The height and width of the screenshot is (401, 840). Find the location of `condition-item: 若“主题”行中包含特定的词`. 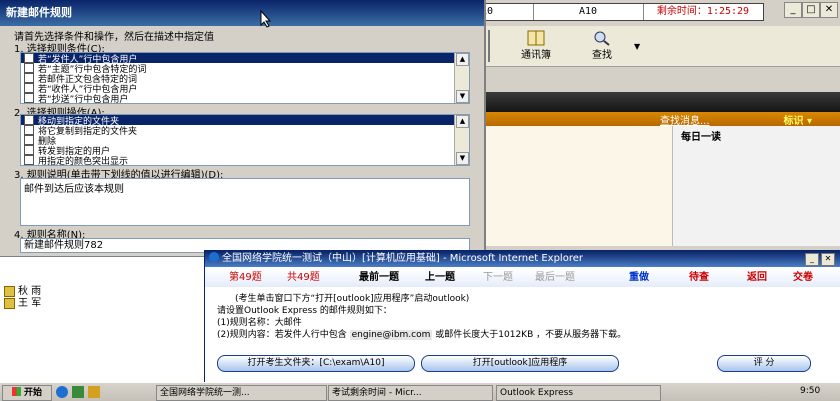

condition-item: 若“主题”行中包含特定的词 is located at coordinates (245, 69).